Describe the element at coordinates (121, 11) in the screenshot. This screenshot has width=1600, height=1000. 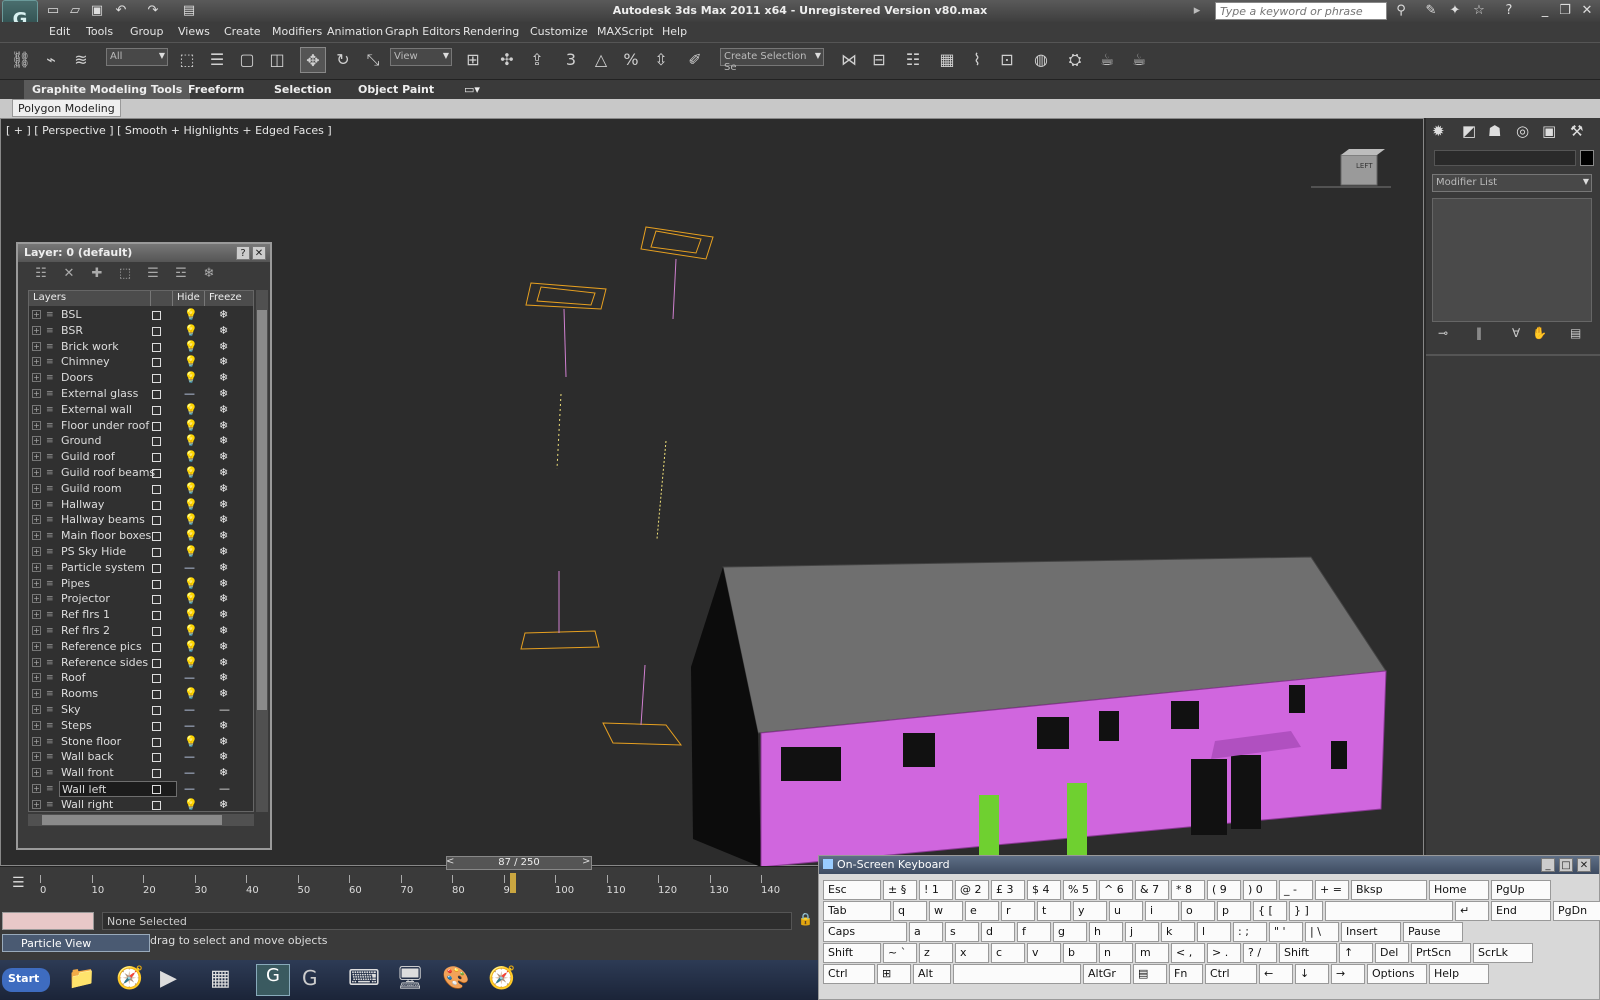
I see `undo-icon: ↶` at that location.